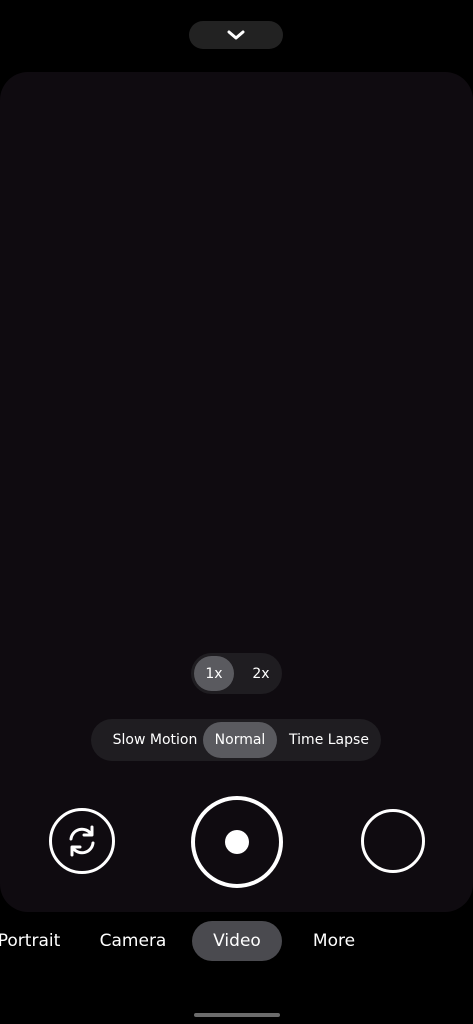 This screenshot has width=473, height=1024. What do you see at coordinates (237, 1015) in the screenshot?
I see `home-indicator` at bounding box center [237, 1015].